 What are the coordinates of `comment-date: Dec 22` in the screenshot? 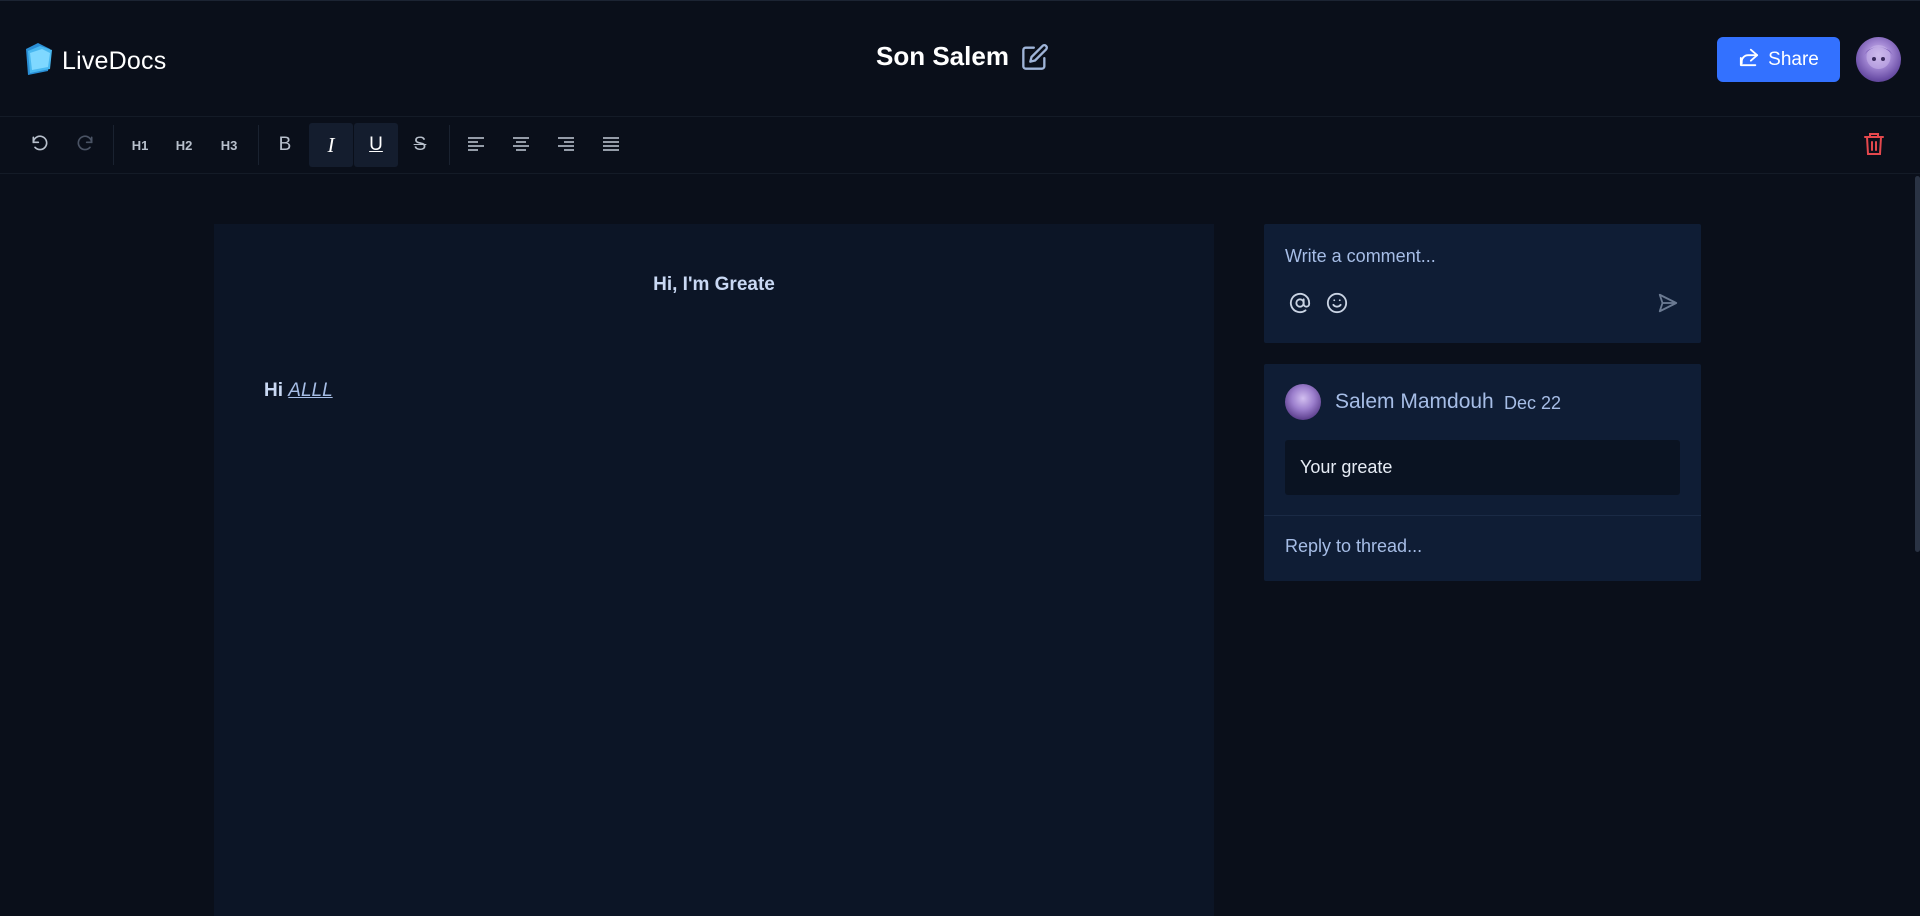 It's located at (1533, 403).